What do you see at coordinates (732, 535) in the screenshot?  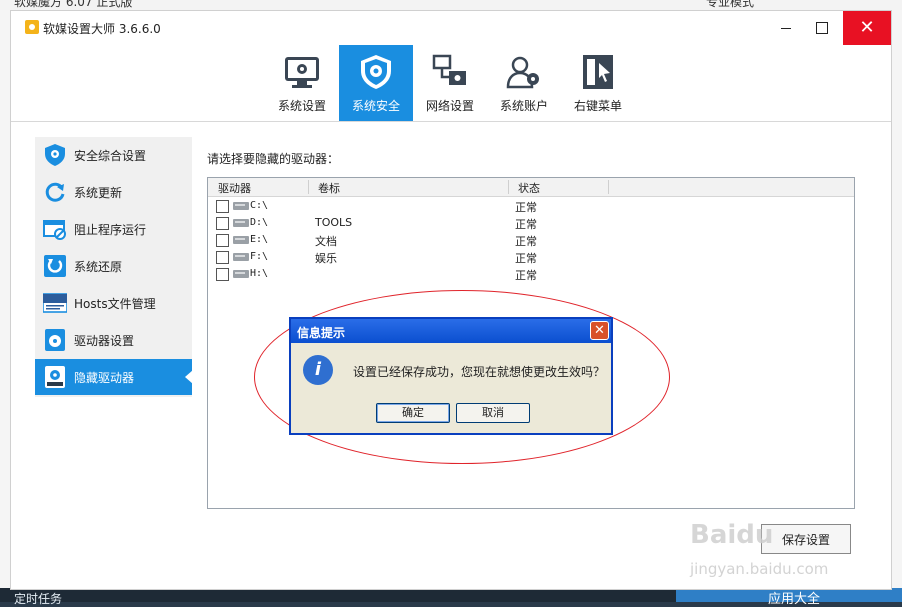 I see `baidu-watermark: Baidu` at bounding box center [732, 535].